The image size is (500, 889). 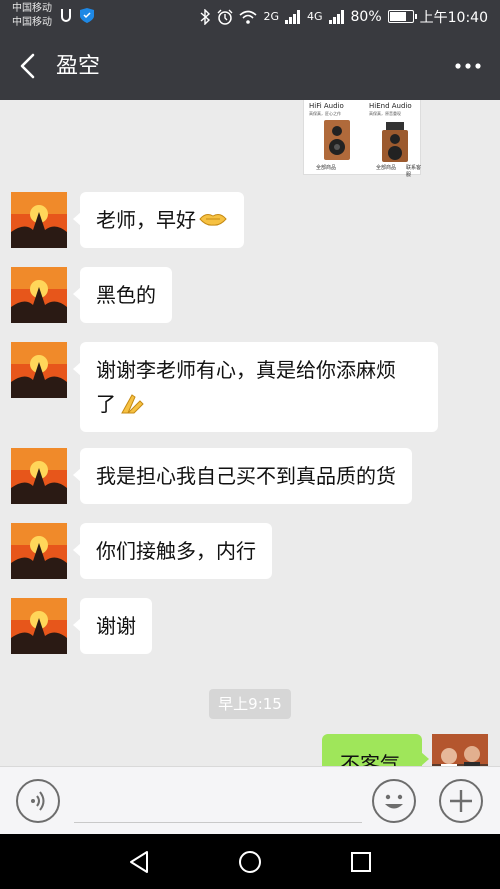 What do you see at coordinates (225, 17) in the screenshot?
I see `alarm-icon` at bounding box center [225, 17].